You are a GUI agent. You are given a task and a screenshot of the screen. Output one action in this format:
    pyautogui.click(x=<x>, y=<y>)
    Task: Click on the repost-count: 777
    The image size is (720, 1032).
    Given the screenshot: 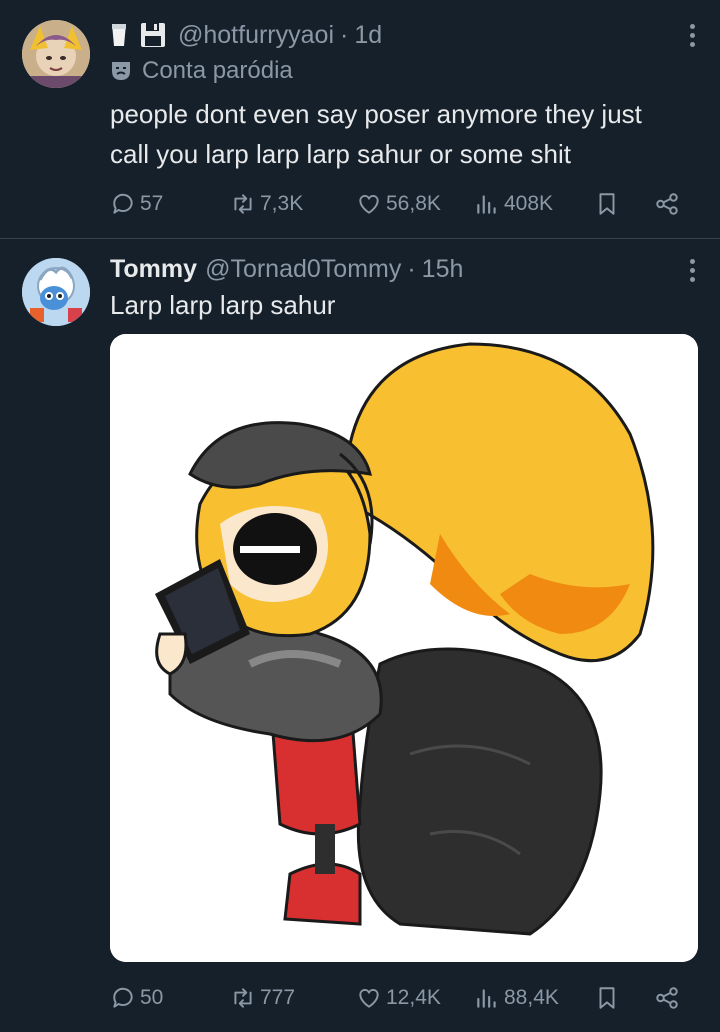 What is the action you would take?
    pyautogui.click(x=278, y=997)
    